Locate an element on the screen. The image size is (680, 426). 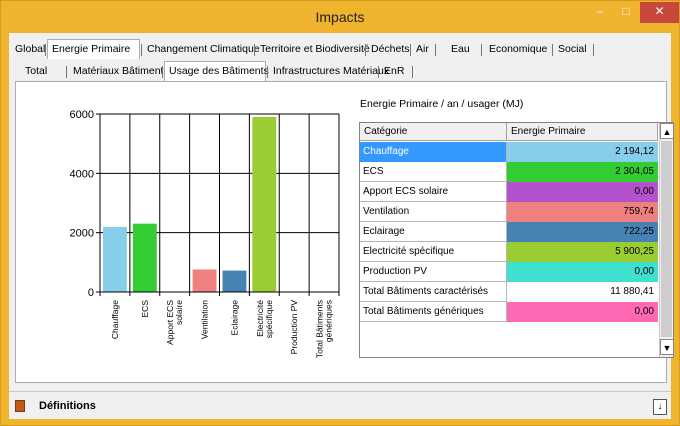
x-tick-label: Apport ECS solaire is located at coordinates (174, 322).